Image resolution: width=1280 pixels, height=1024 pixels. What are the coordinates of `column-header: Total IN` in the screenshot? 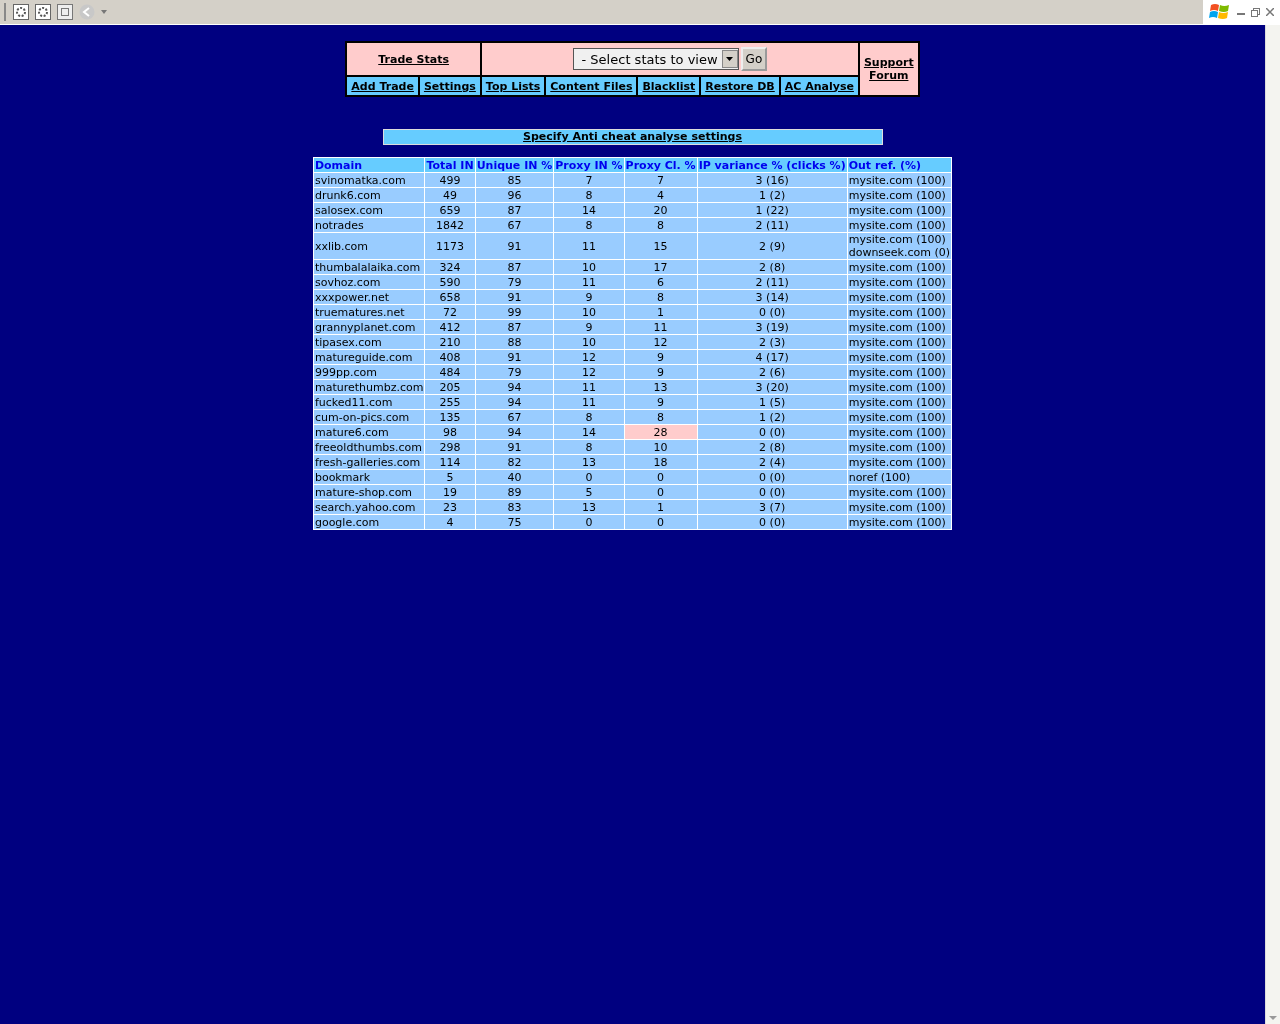 It's located at (450, 165).